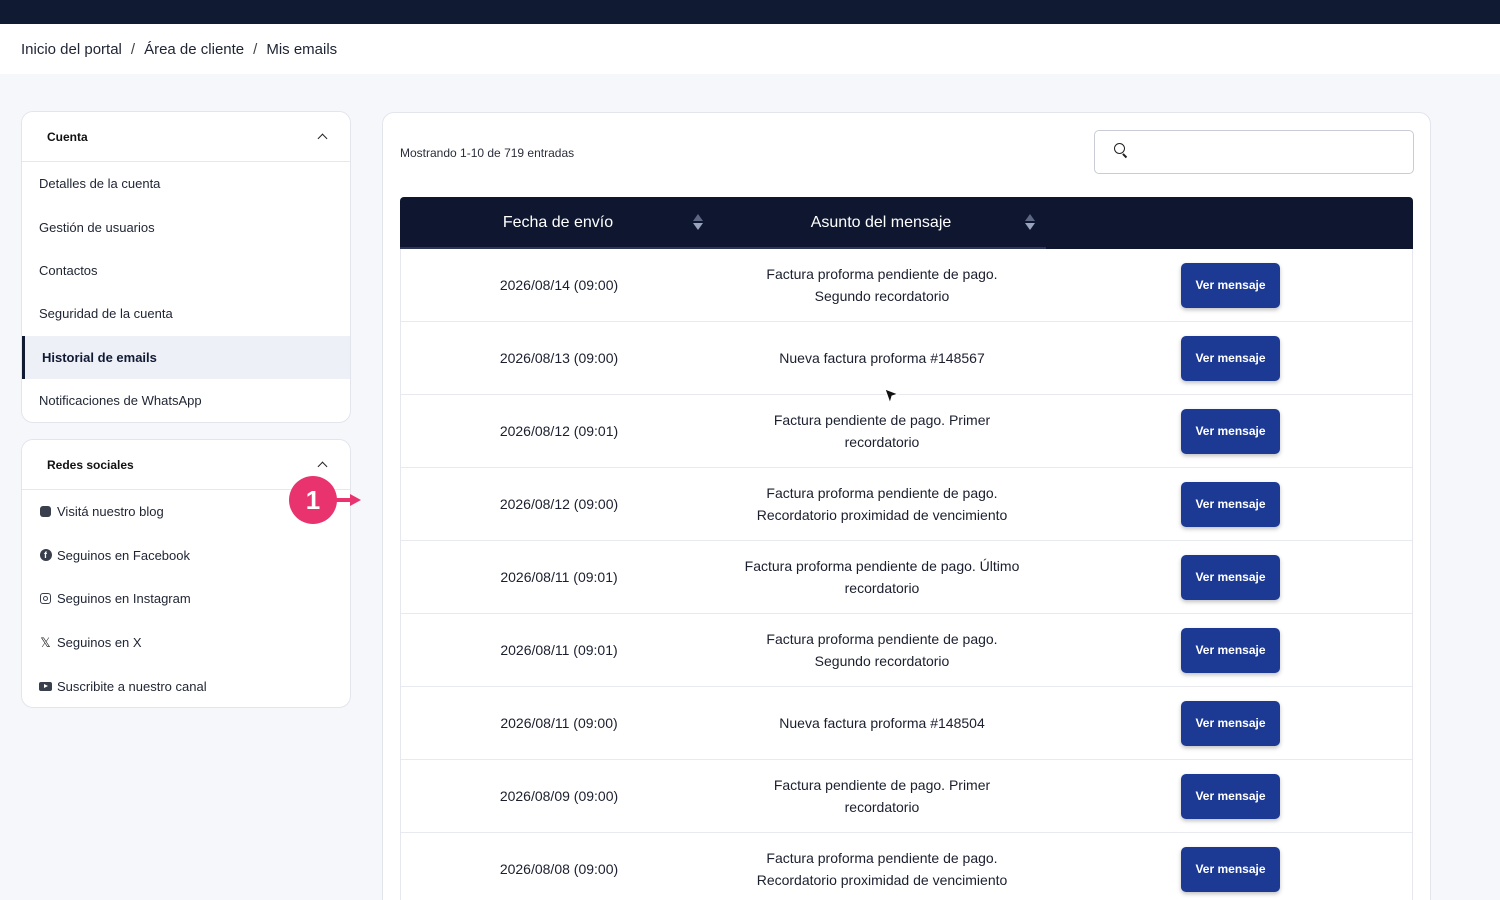  What do you see at coordinates (194, 49) in the screenshot?
I see `breadcrumb-client-area: Área de cliente` at bounding box center [194, 49].